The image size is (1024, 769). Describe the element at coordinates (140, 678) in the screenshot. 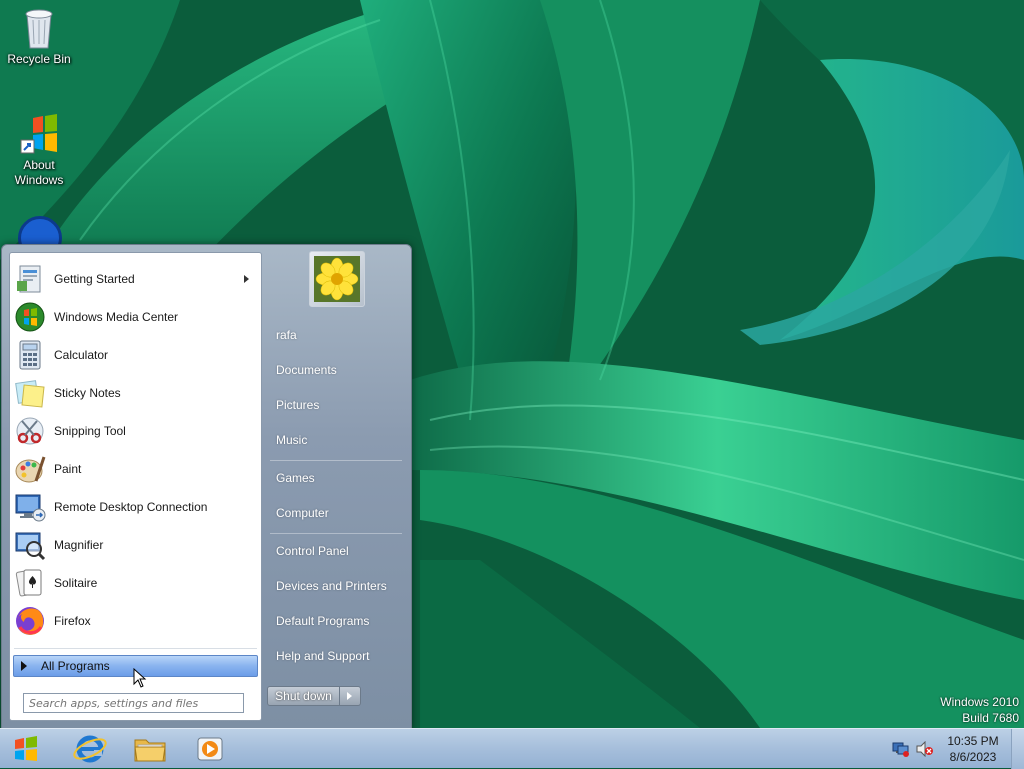

I see `mouse-cursor-icon` at that location.